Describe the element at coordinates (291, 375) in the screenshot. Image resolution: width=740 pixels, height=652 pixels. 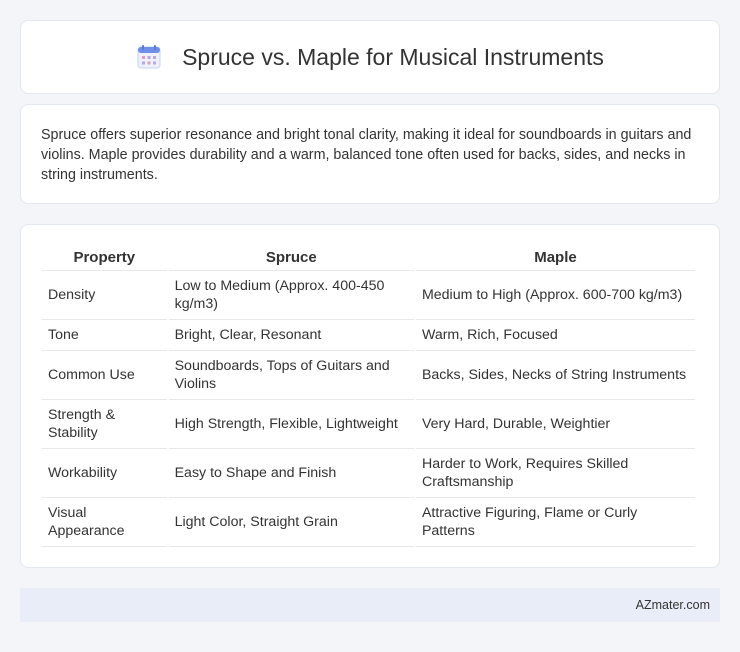
I see `table-cell: Soundboards, Tops of Guitars and Violins` at that location.